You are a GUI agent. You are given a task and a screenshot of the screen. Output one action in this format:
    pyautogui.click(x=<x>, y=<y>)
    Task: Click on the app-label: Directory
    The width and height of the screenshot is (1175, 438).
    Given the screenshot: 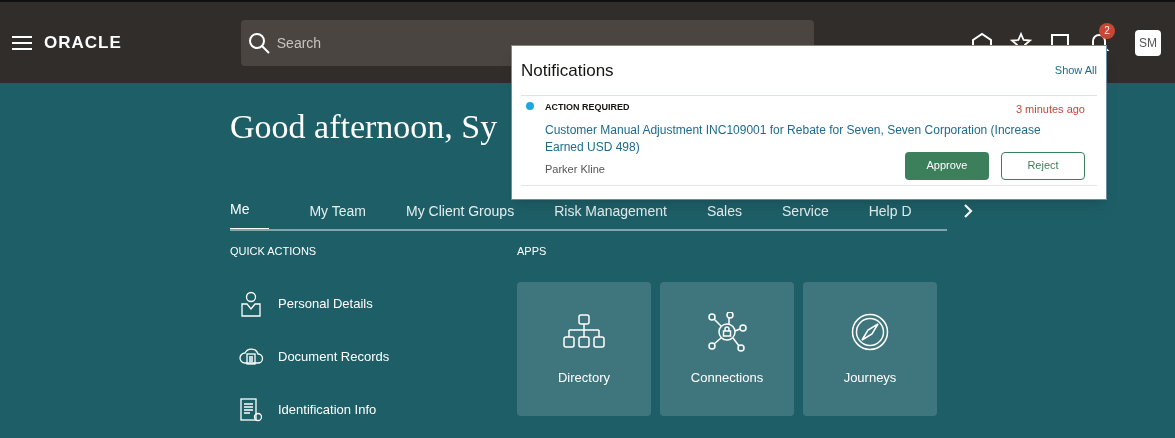 What is the action you would take?
    pyautogui.click(x=584, y=377)
    